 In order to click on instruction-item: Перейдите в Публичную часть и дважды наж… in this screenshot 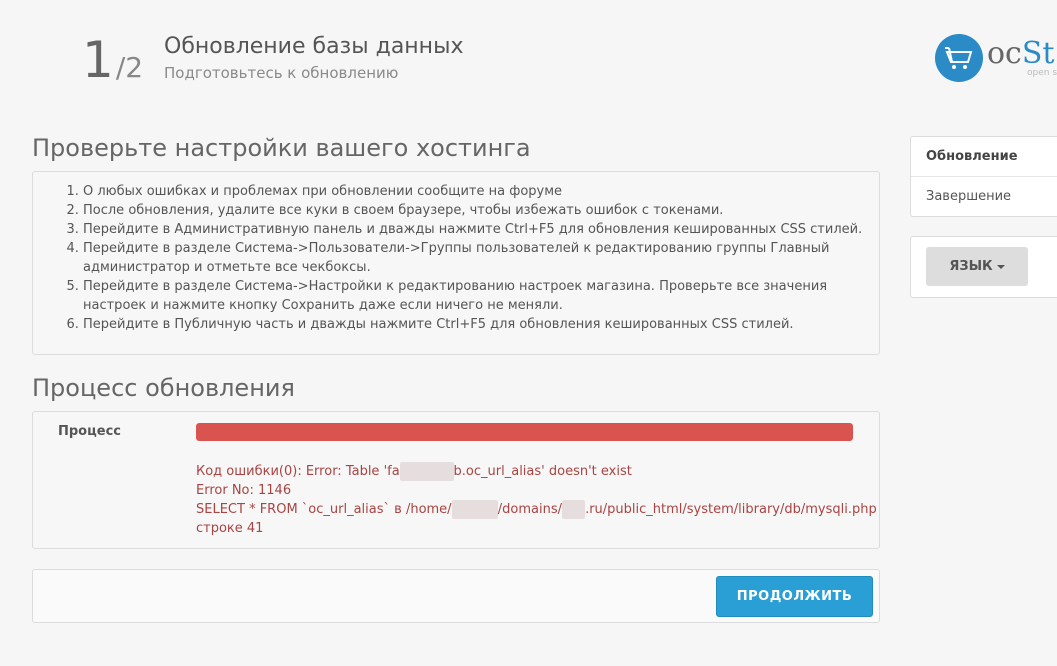, I will do `click(476, 324)`.